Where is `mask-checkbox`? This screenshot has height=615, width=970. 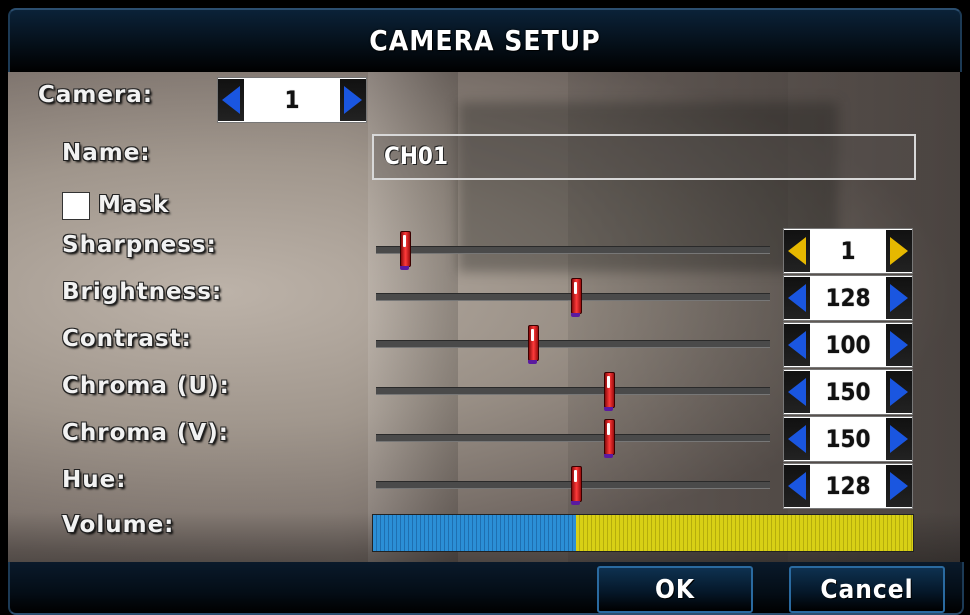 mask-checkbox is located at coordinates (76, 206).